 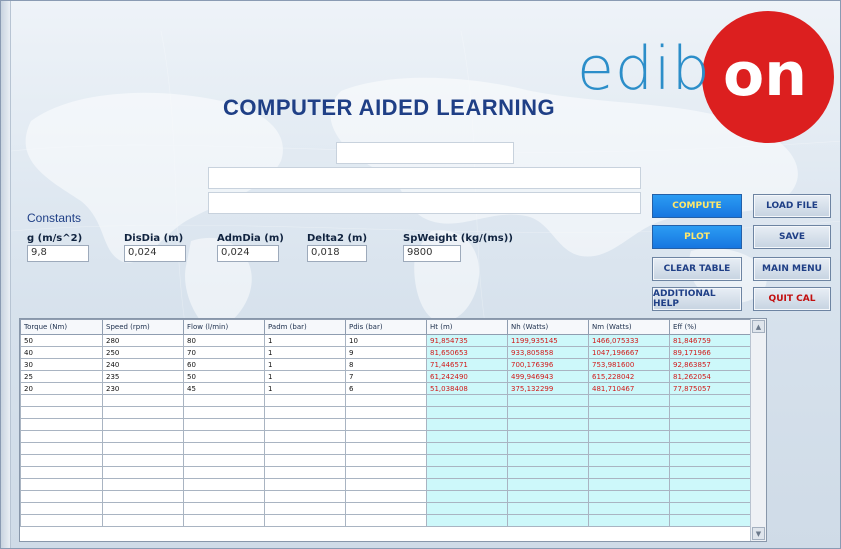 I want to click on table-cell: 9, so click(x=386, y=352).